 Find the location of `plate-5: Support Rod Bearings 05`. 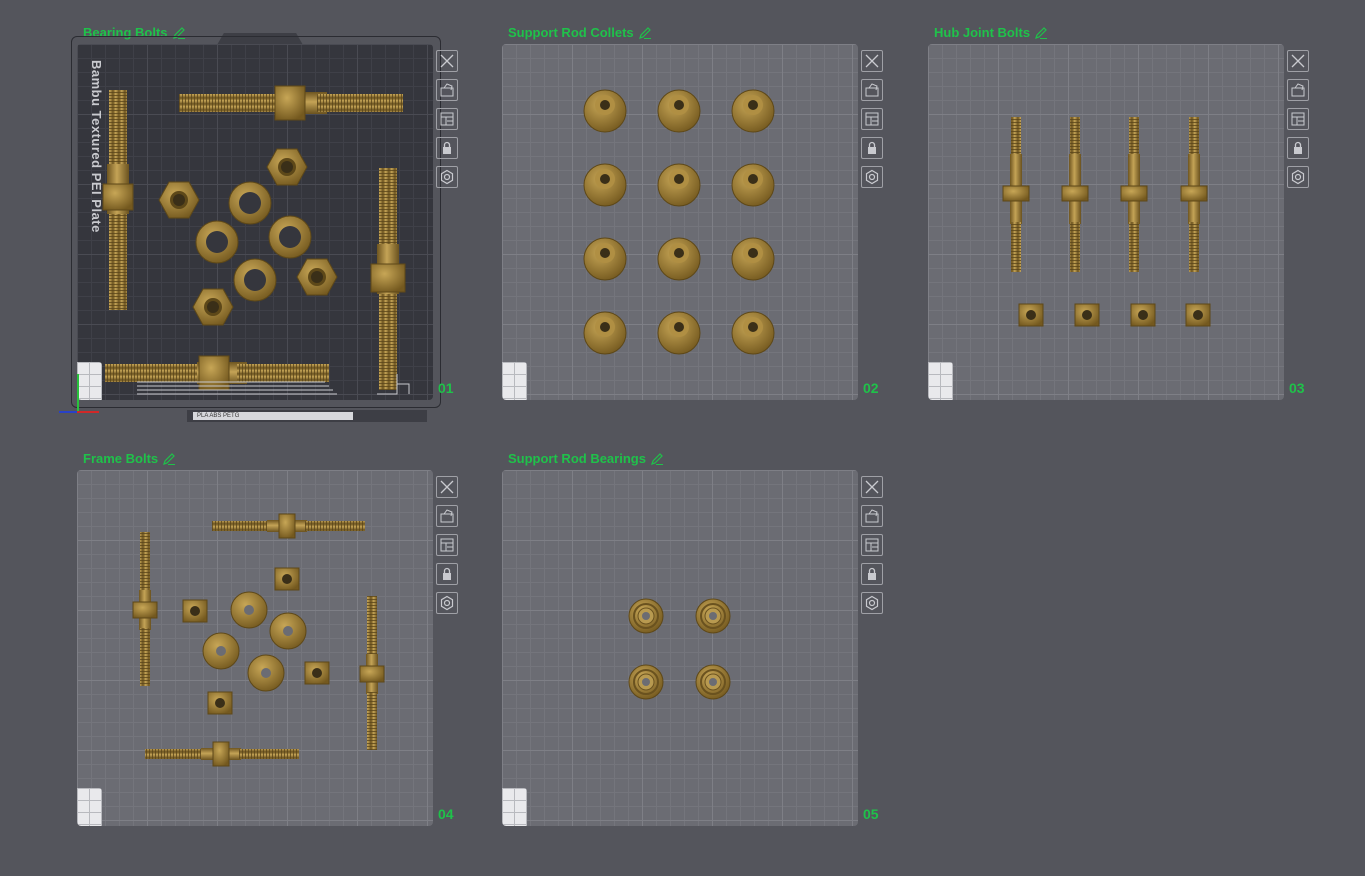

plate-5: Support Rod Bearings 05 is located at coordinates (717, 650).